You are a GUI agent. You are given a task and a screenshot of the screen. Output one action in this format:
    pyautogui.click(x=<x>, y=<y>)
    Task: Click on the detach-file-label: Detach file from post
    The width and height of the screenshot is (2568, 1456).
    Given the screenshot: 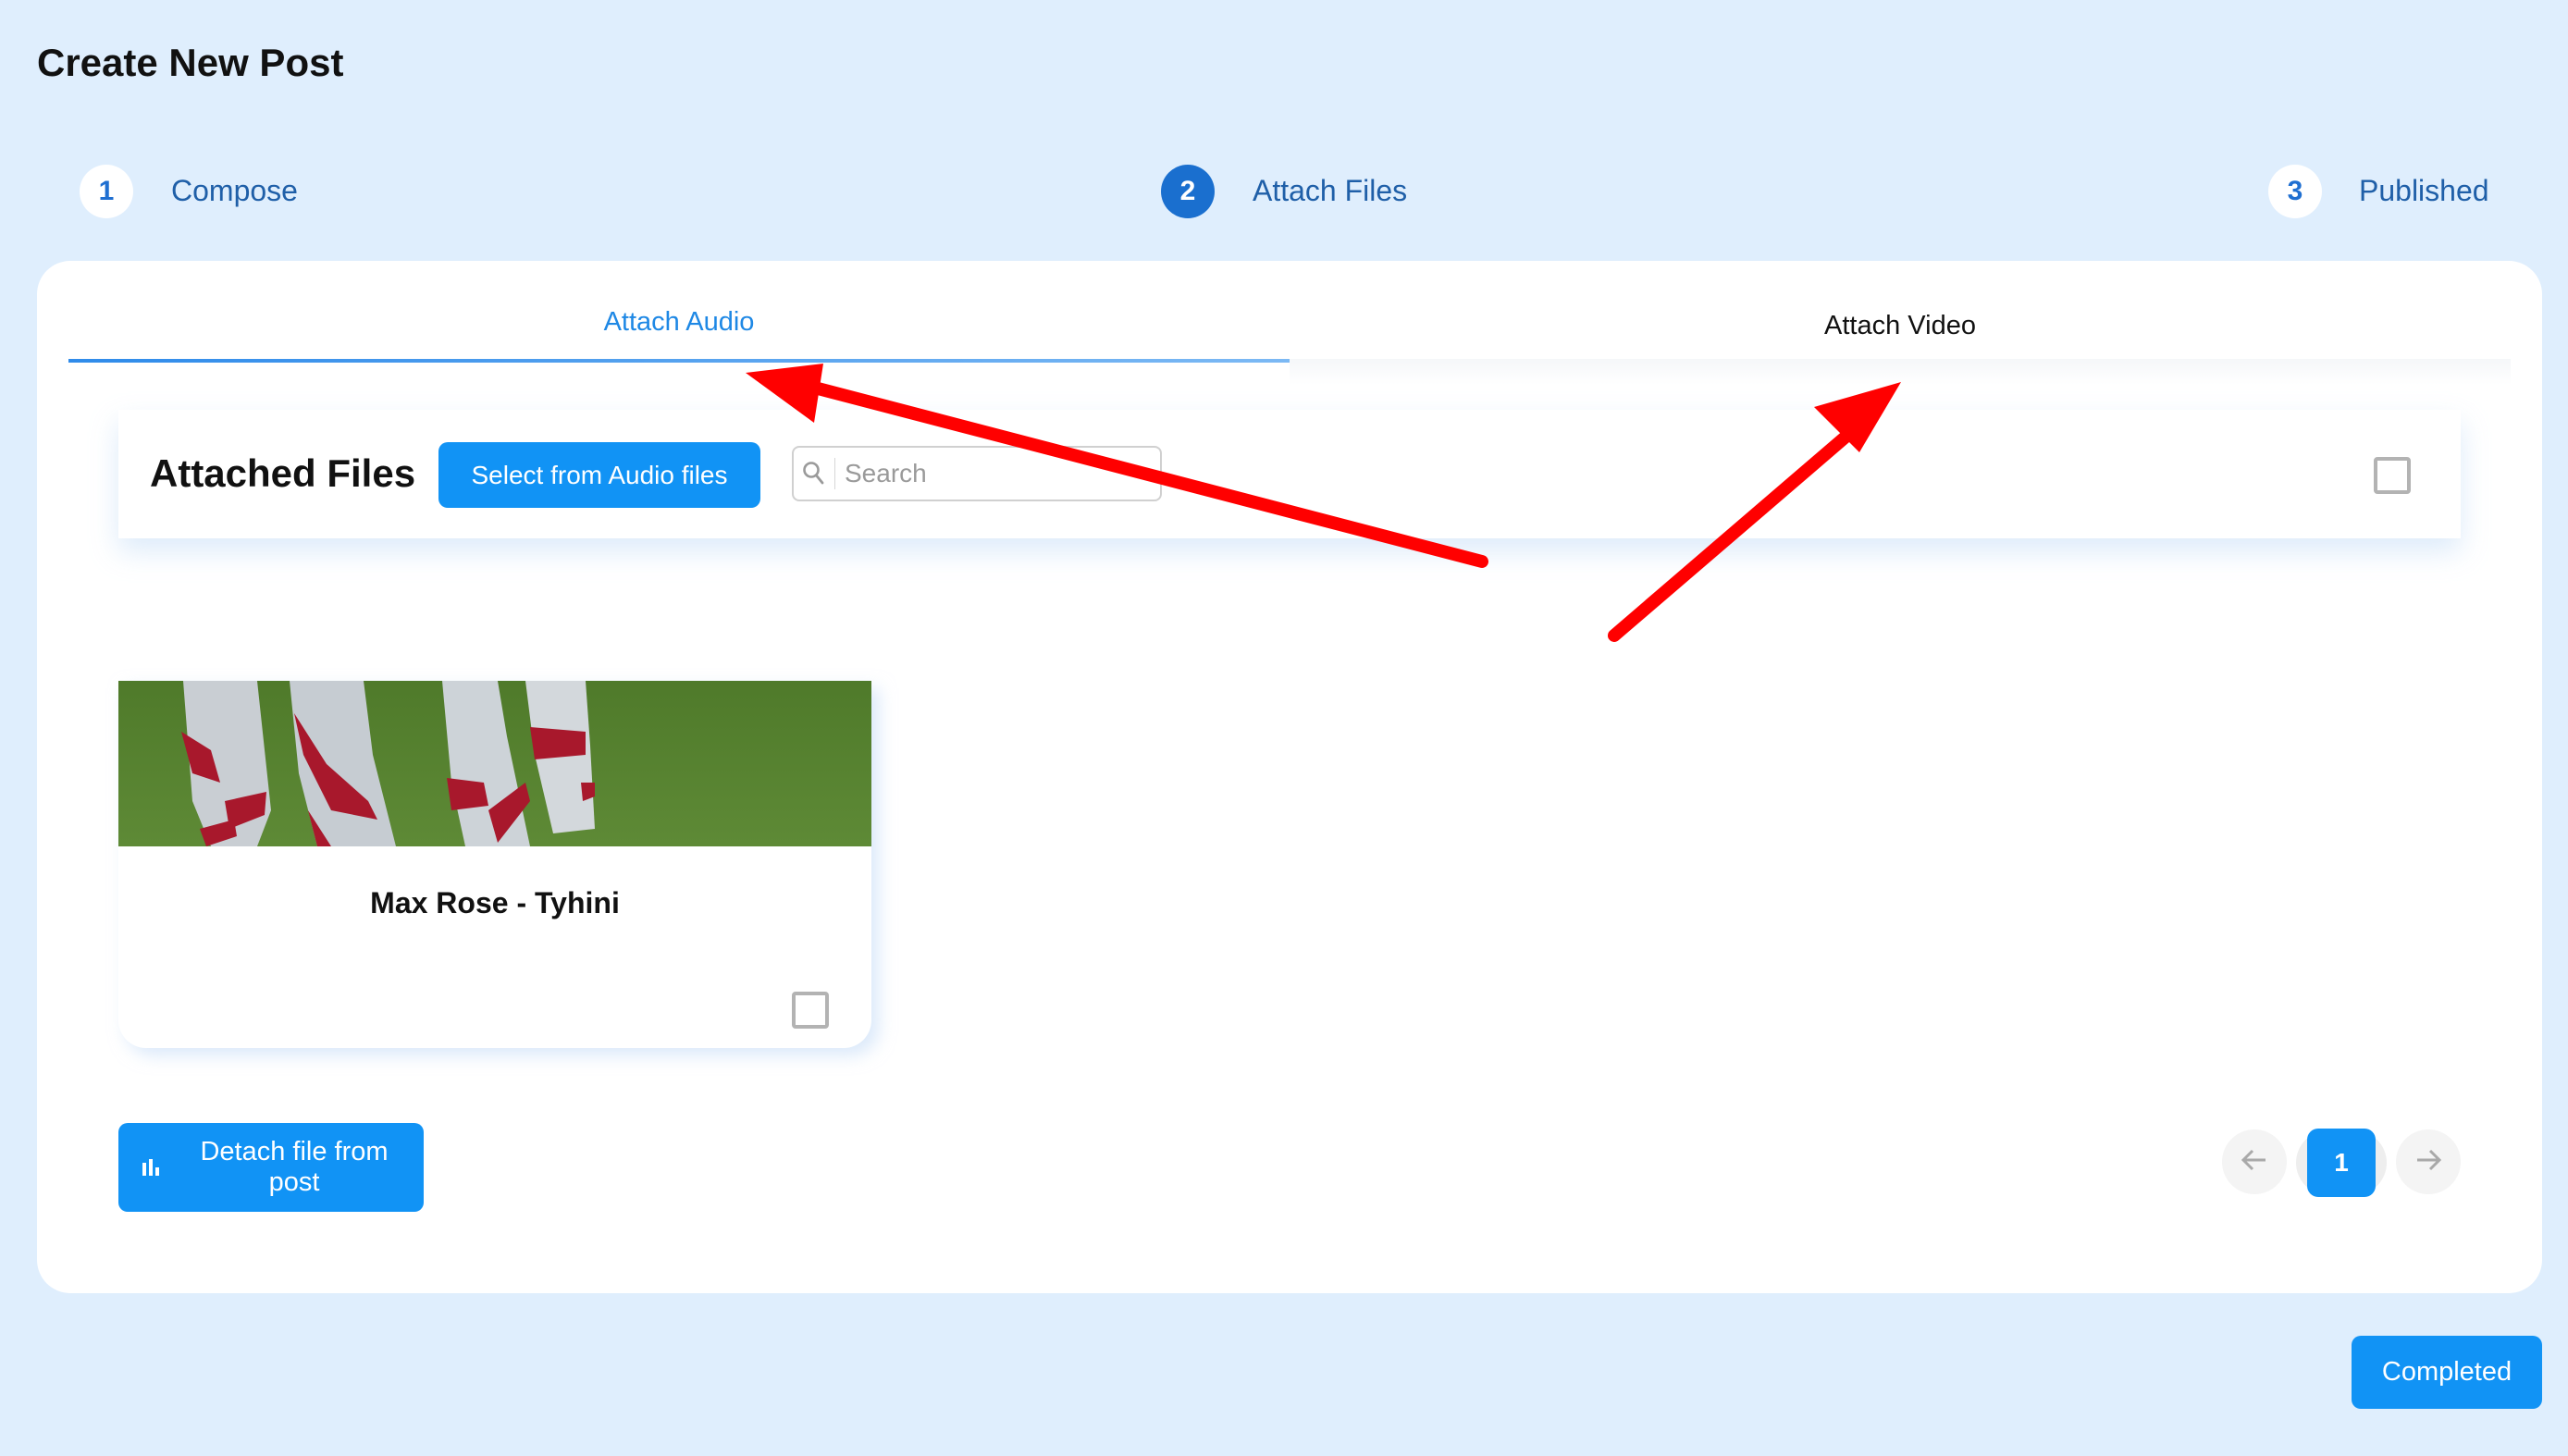 What is the action you would take?
    pyautogui.click(x=294, y=1167)
    